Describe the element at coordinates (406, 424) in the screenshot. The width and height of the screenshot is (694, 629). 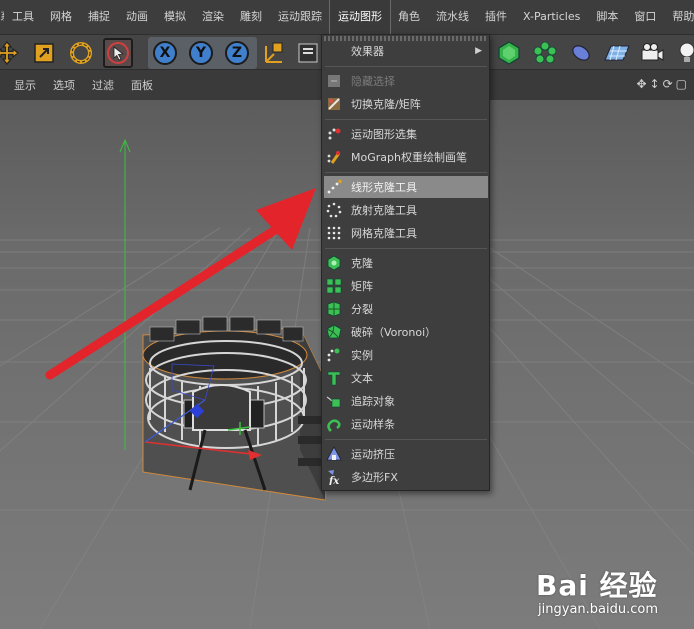
I see `menu-item-mospline: 运动样条` at that location.